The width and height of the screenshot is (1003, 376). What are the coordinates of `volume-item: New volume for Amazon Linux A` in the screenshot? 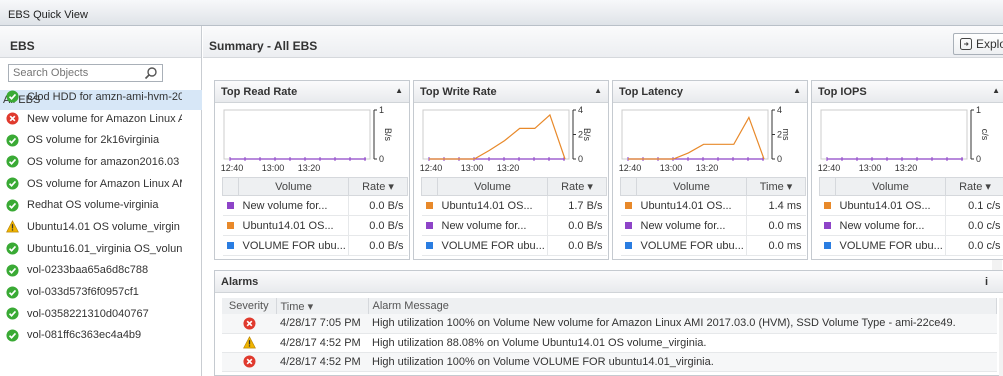 It's located at (101, 119).